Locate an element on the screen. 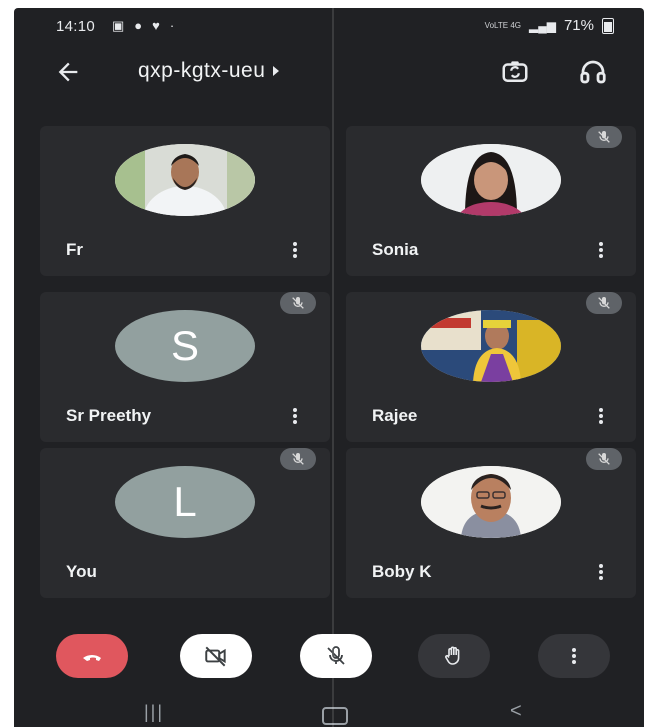 The image size is (647, 727). avatar: L is located at coordinates (185, 502).